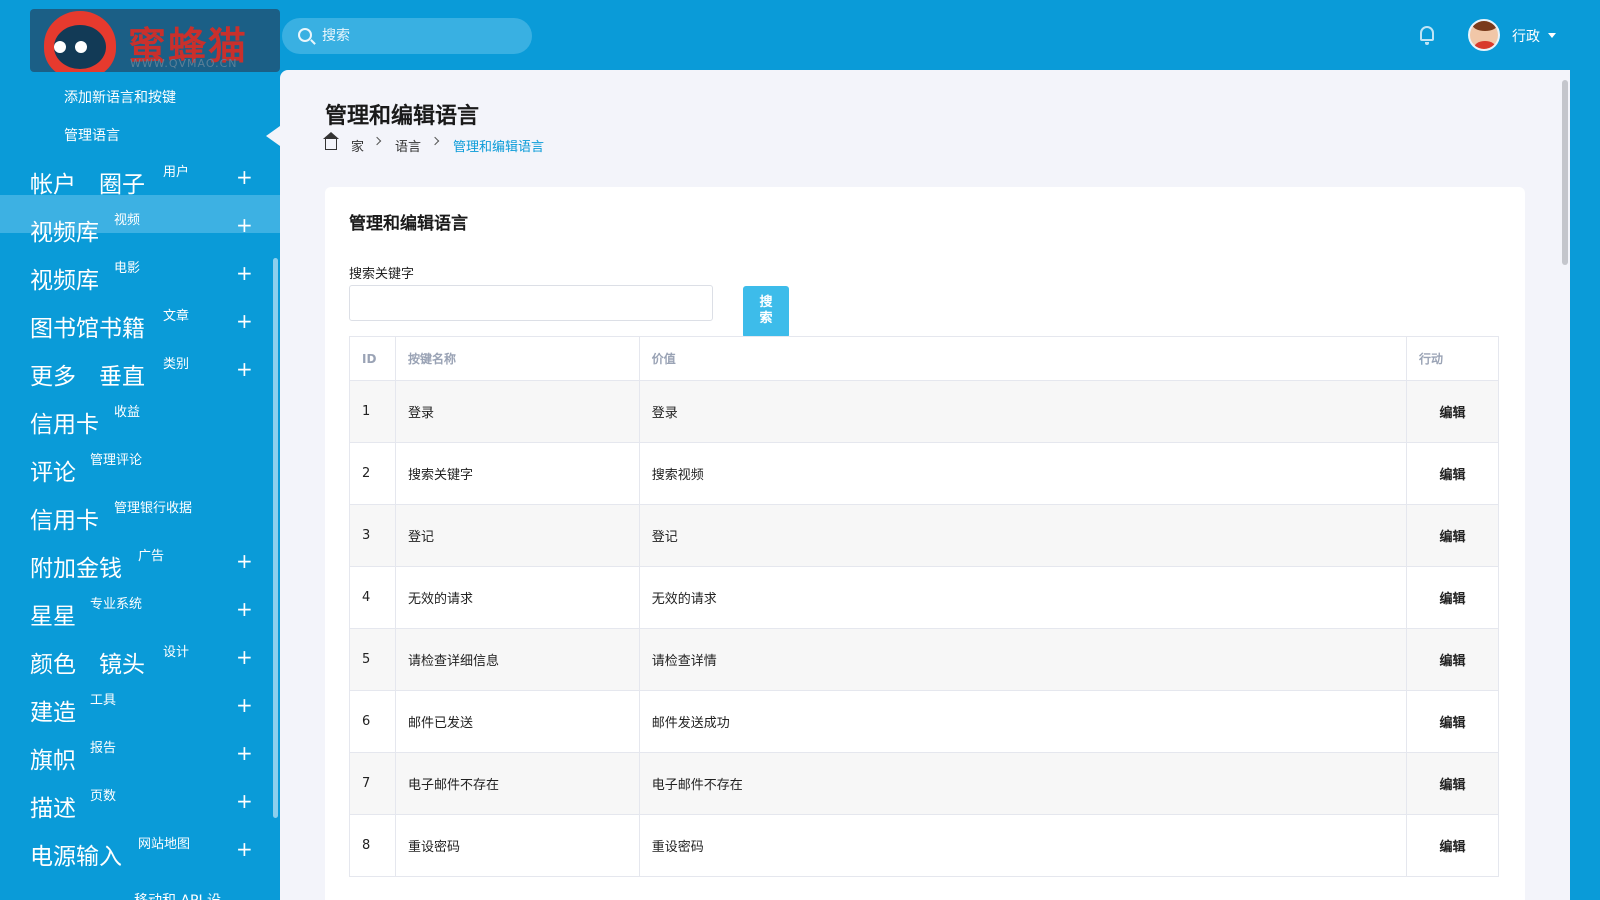  I want to click on column-header-id: ID, so click(372, 358).